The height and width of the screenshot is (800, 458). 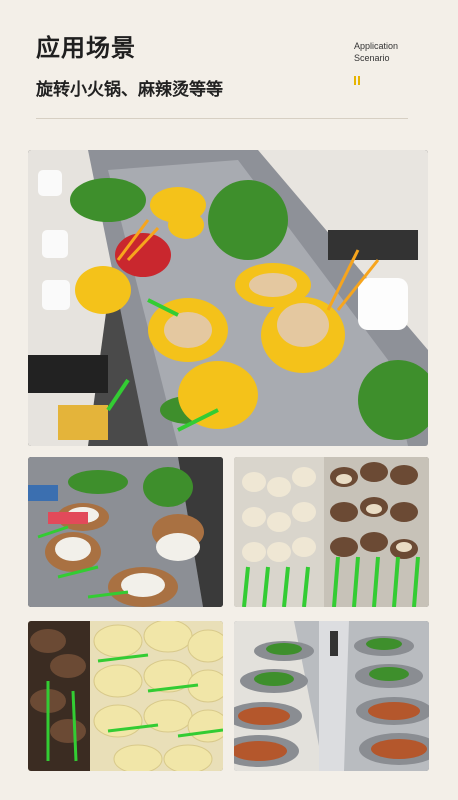 I want to click on page-title: 应用场景, so click(x=86, y=48).